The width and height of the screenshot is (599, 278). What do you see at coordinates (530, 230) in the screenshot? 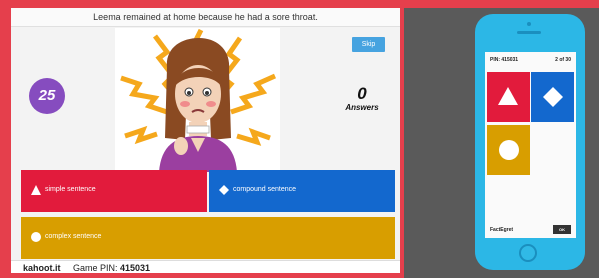
I see `phone-footer: FactEgret OK` at bounding box center [530, 230].